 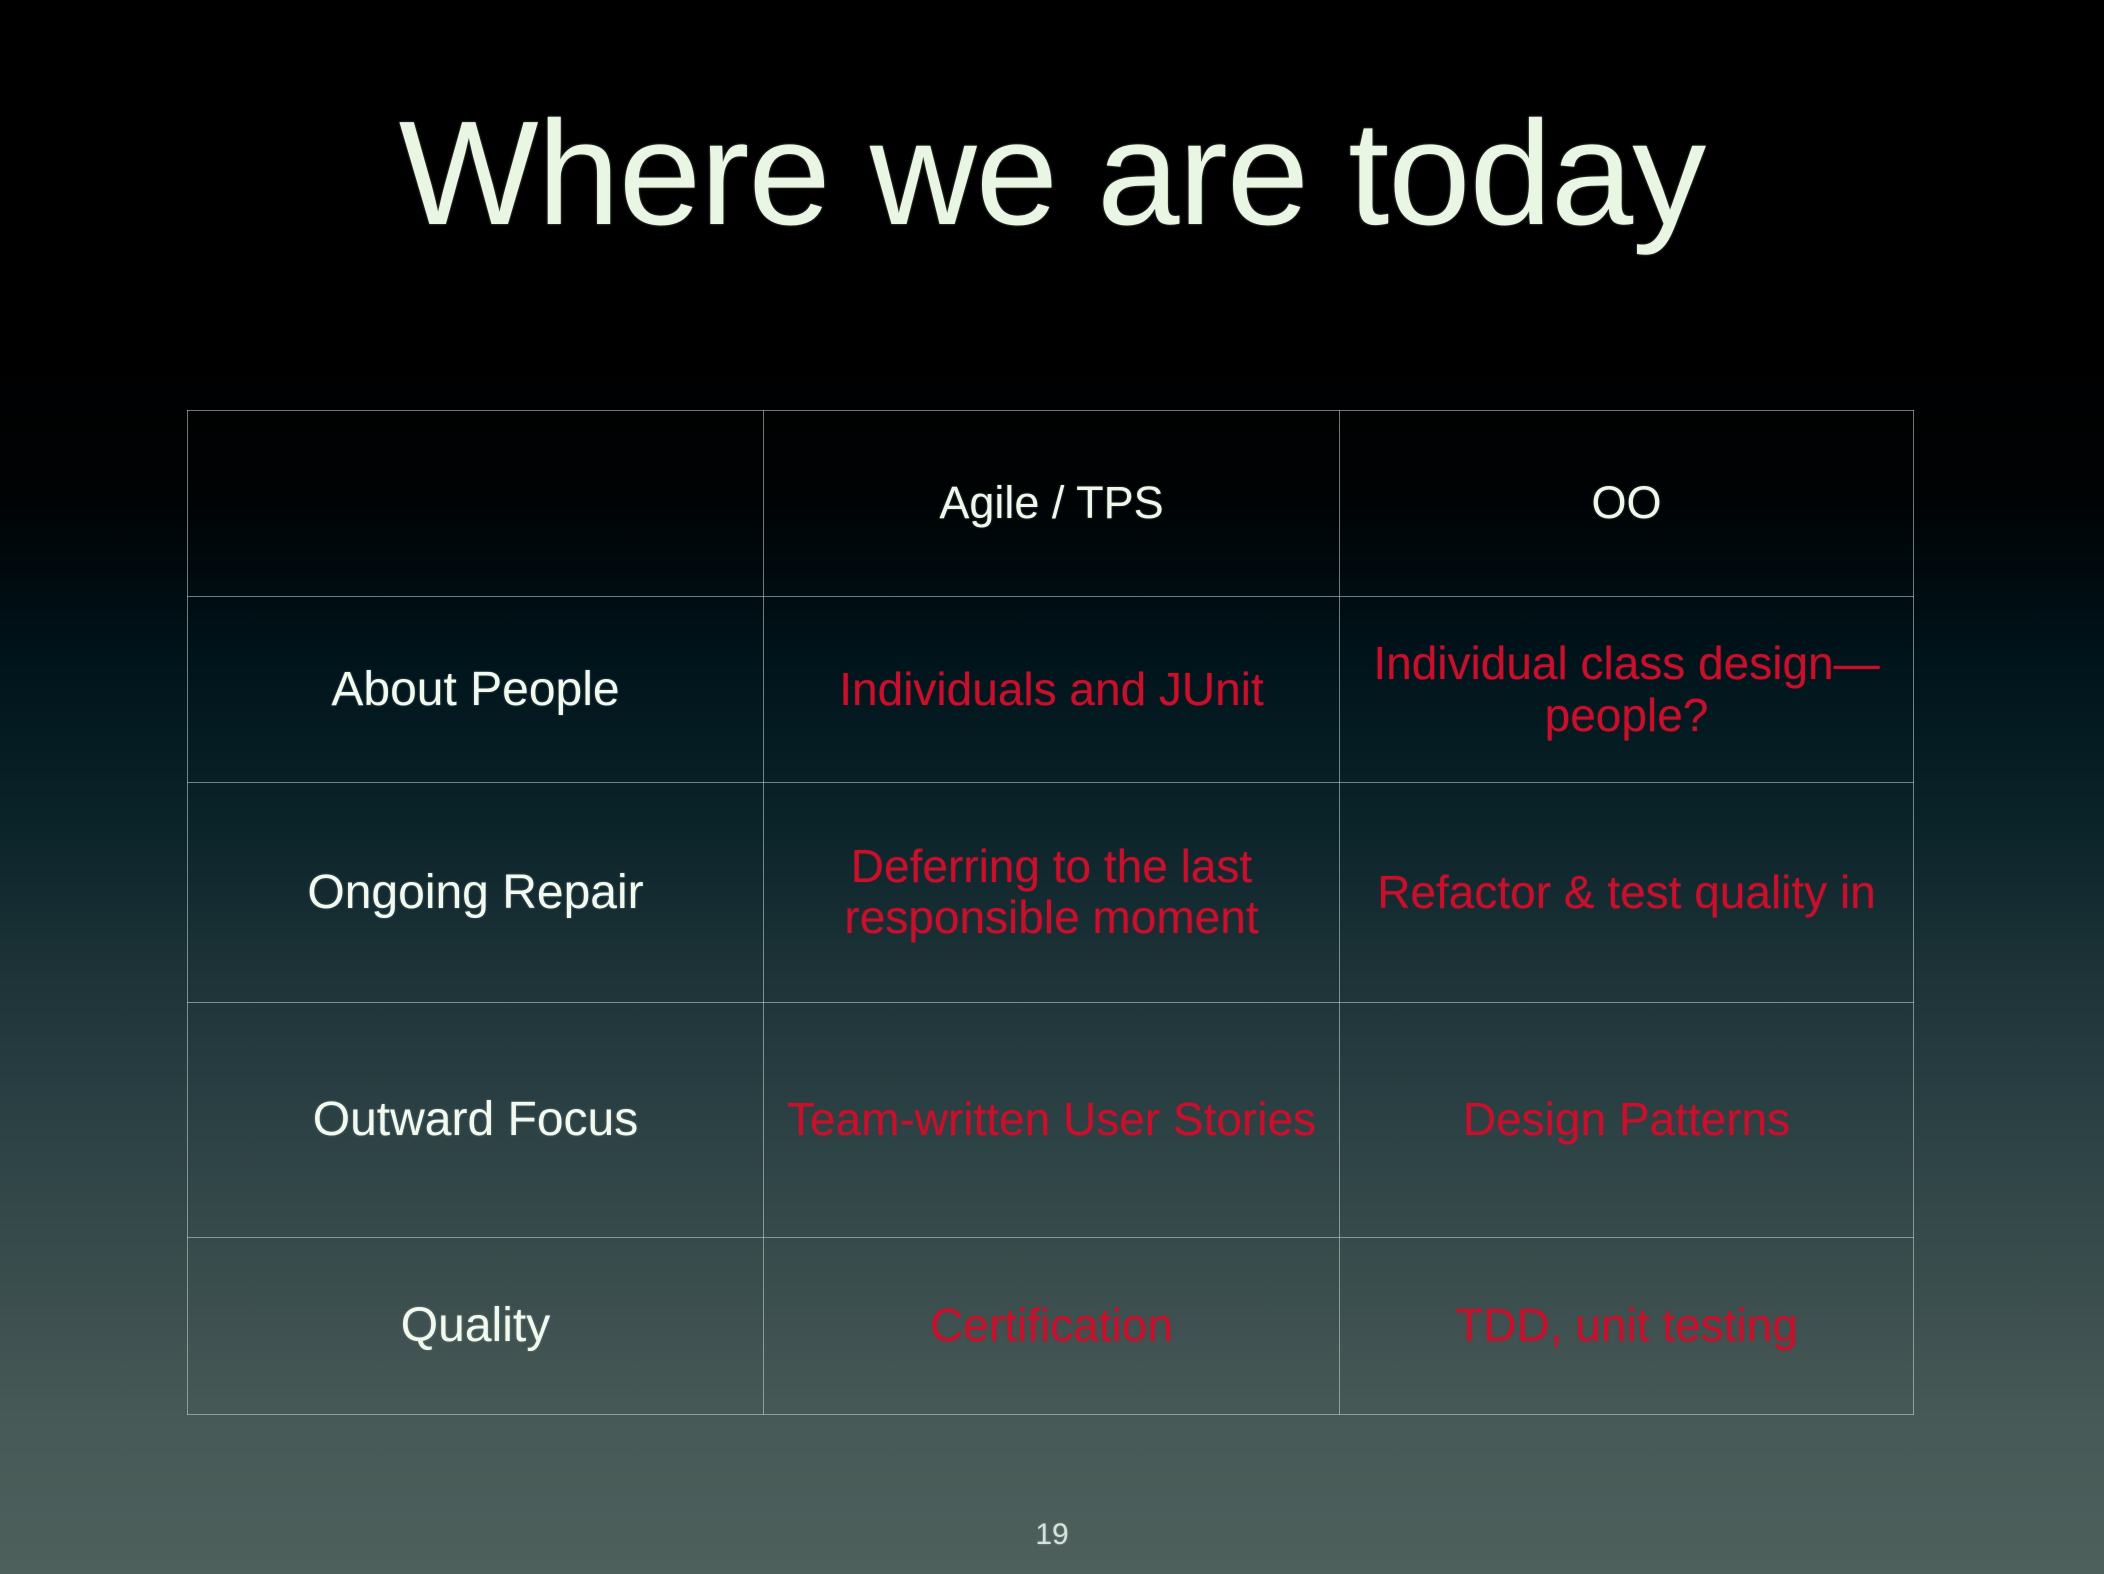 I want to click on cell-about-people-oo: Individual class design—people?, so click(x=1626, y=690).